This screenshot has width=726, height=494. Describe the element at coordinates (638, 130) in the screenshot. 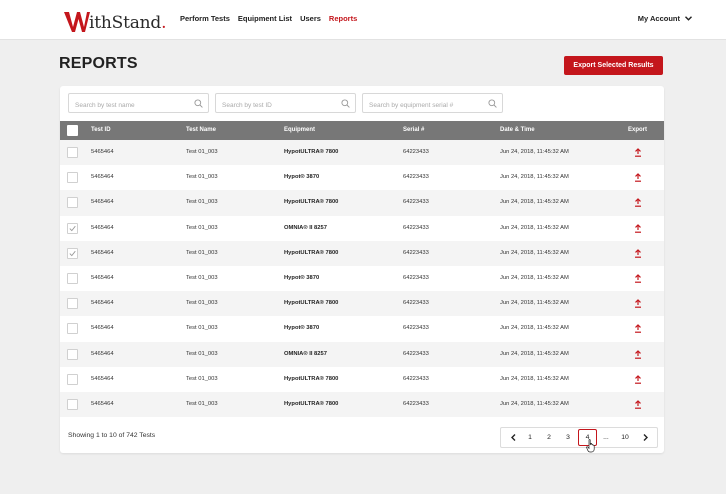

I see `column-export: Export` at that location.